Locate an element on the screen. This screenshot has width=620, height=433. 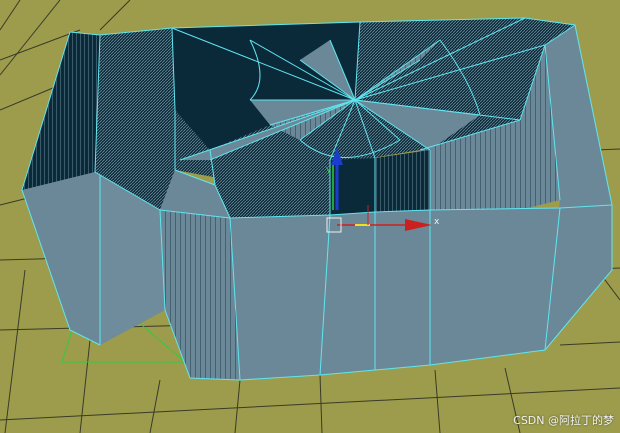
gizmo-y-label: y is located at coordinates (329, 170).